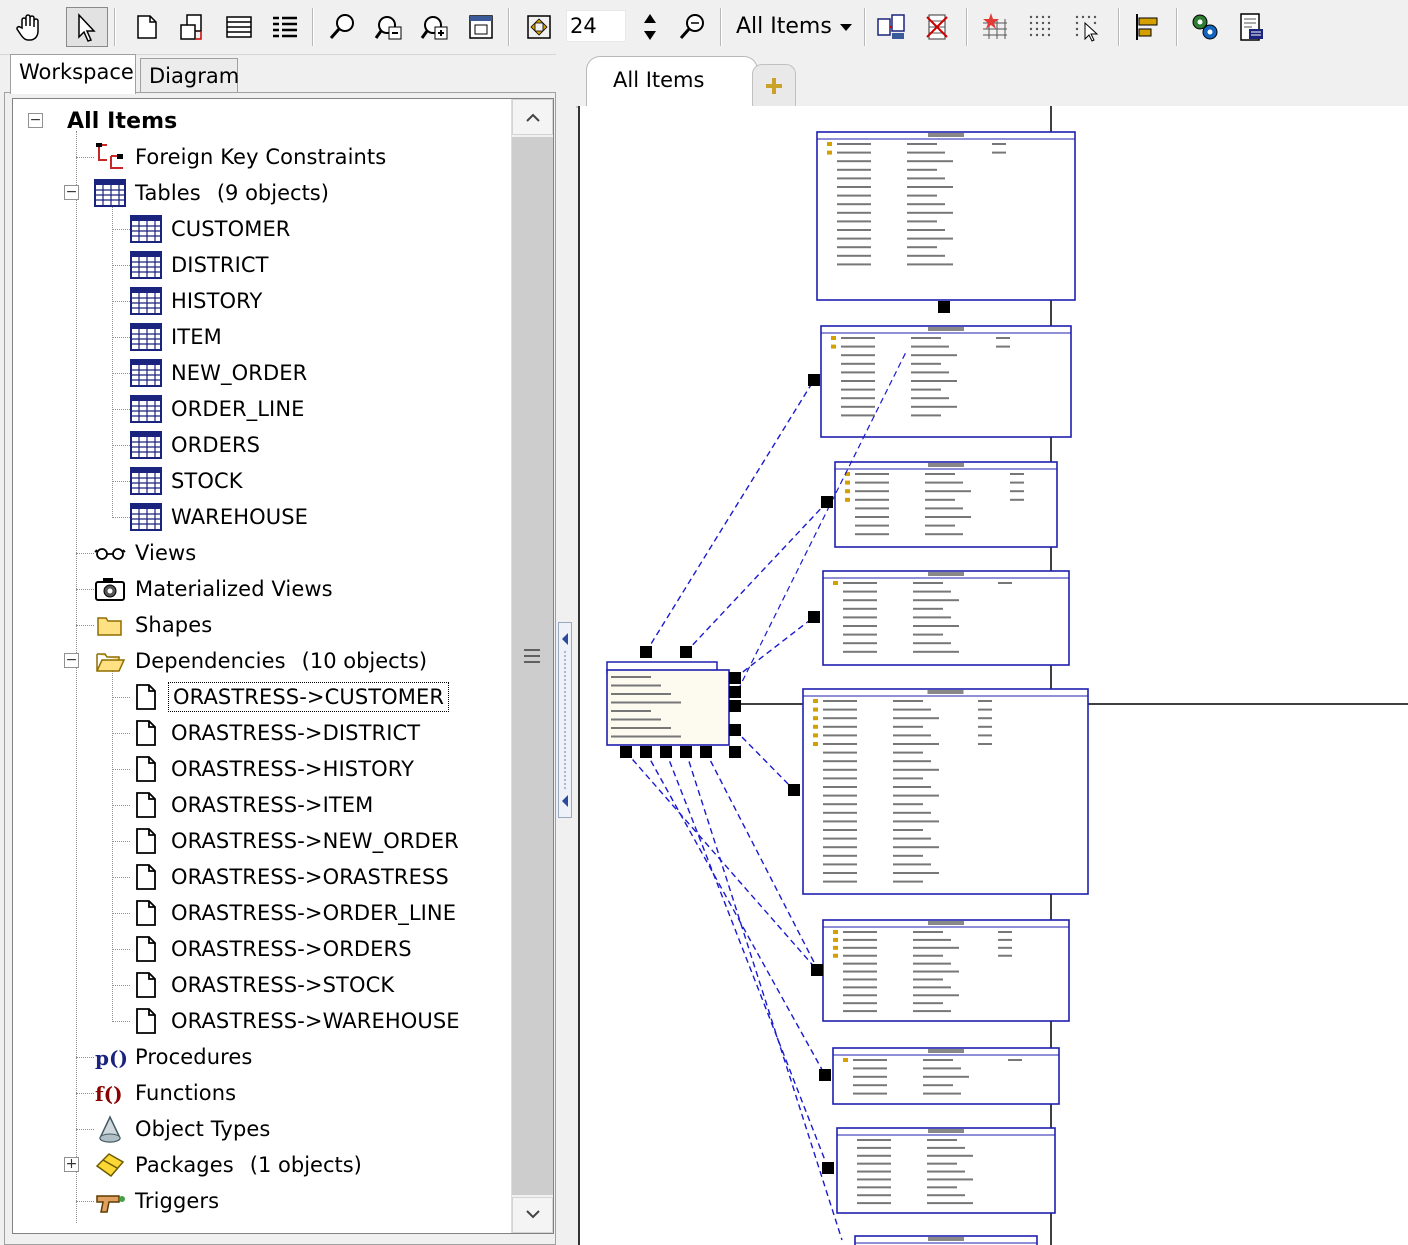 Image resolution: width=1408 pixels, height=1245 pixels. I want to click on tree-item-functions: f() Functions, so click(164, 1093).